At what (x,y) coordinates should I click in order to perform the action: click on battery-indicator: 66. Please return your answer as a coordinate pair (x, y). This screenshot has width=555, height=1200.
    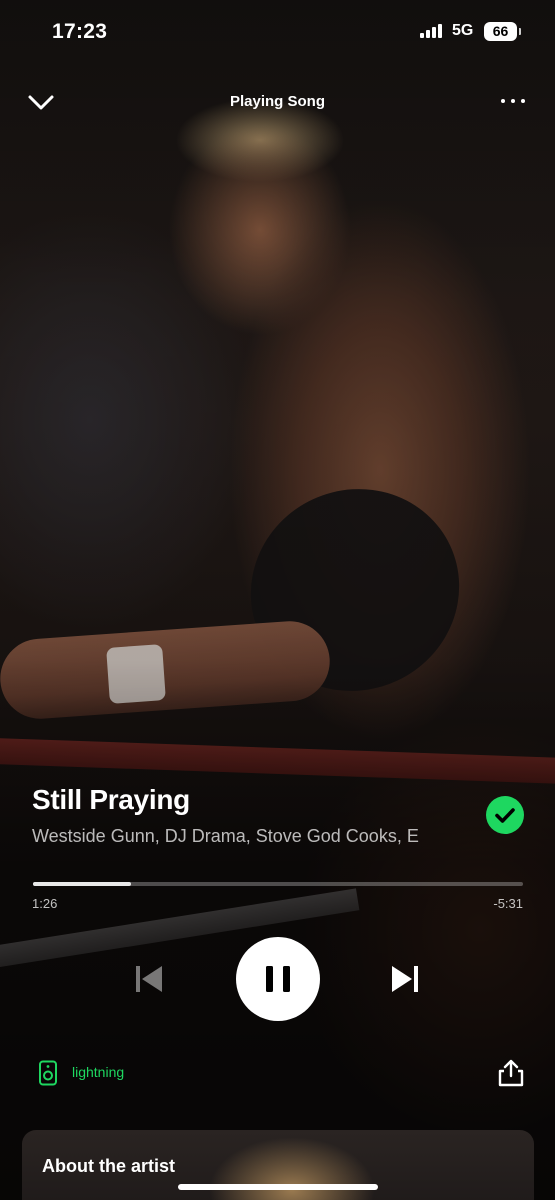
    Looking at the image, I should click on (500, 31).